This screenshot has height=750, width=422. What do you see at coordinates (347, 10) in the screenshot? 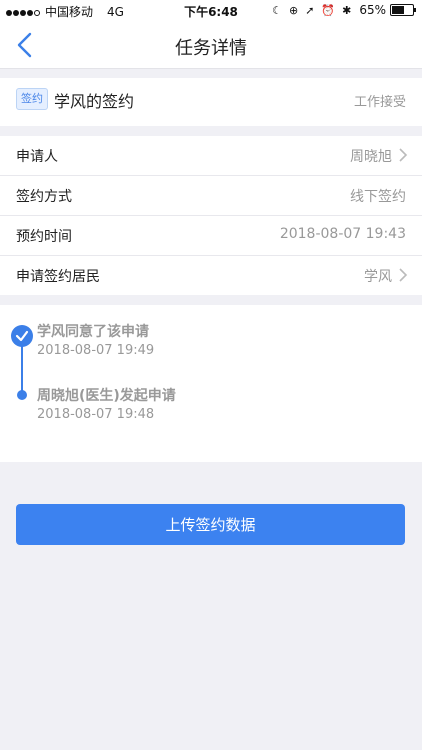
I see `bluetooth-icon: ✱` at bounding box center [347, 10].